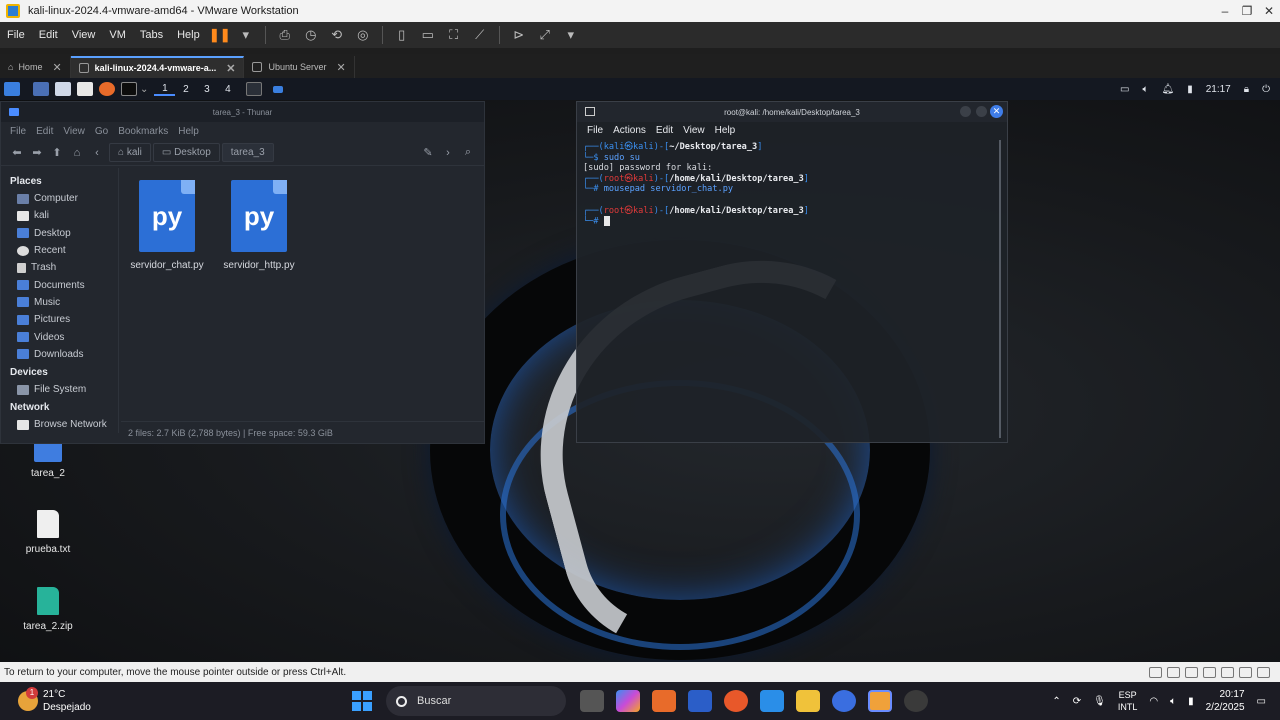 The width and height of the screenshot is (1280, 720). I want to click on stretch-icon: ⤢, so click(545, 35).